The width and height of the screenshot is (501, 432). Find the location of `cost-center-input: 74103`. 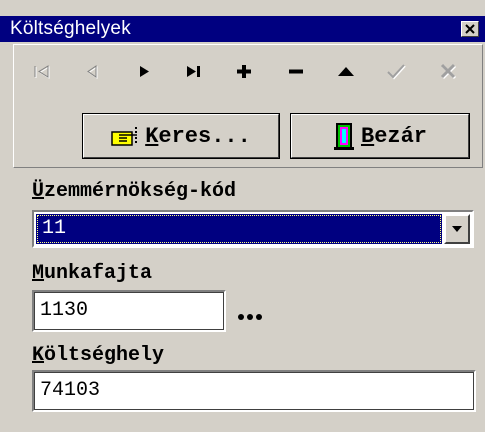

cost-center-input: 74103 is located at coordinates (254, 391).